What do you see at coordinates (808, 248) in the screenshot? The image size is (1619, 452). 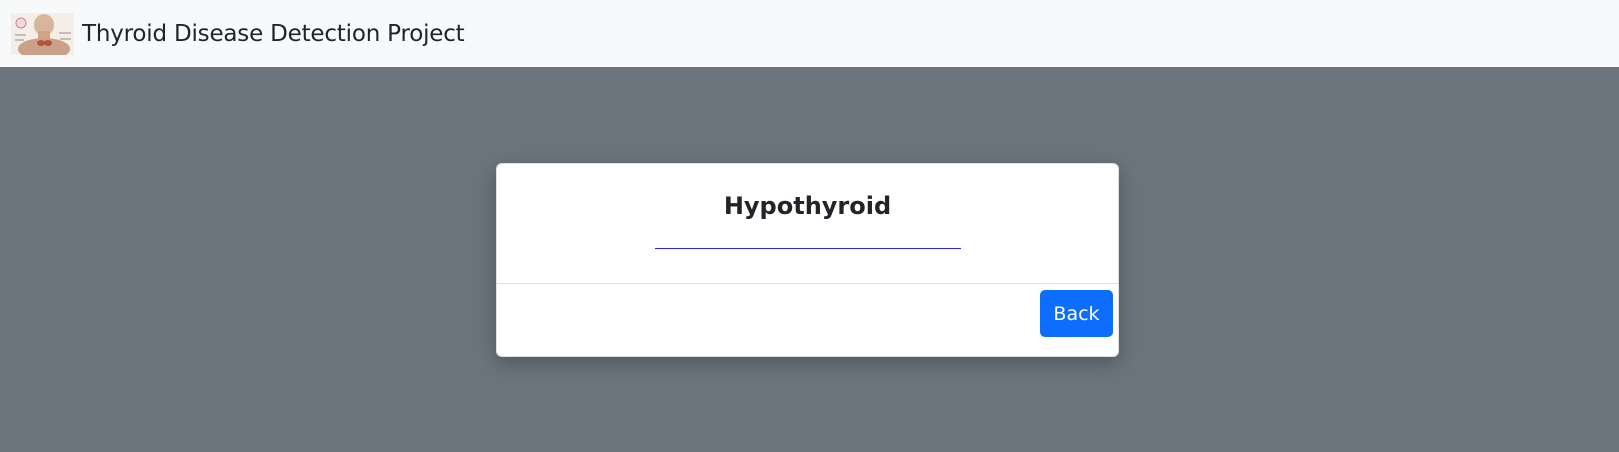 I see `result-divider-line` at bounding box center [808, 248].